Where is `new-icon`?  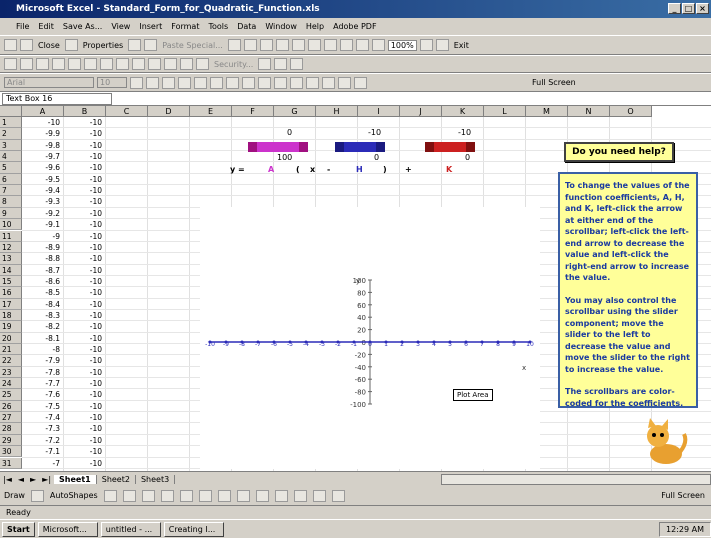
new-icon is located at coordinates (10, 45).